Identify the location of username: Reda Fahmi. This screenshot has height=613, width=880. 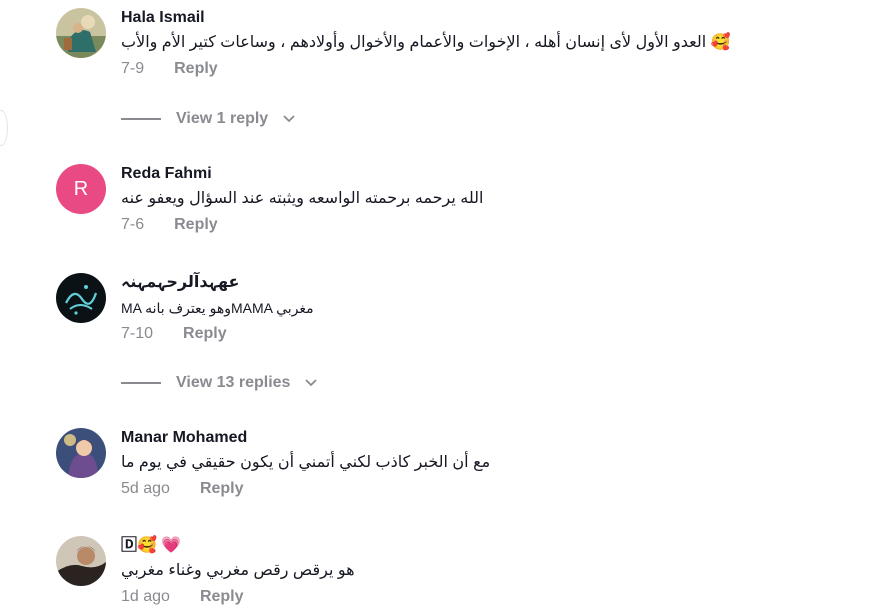
(481, 174).